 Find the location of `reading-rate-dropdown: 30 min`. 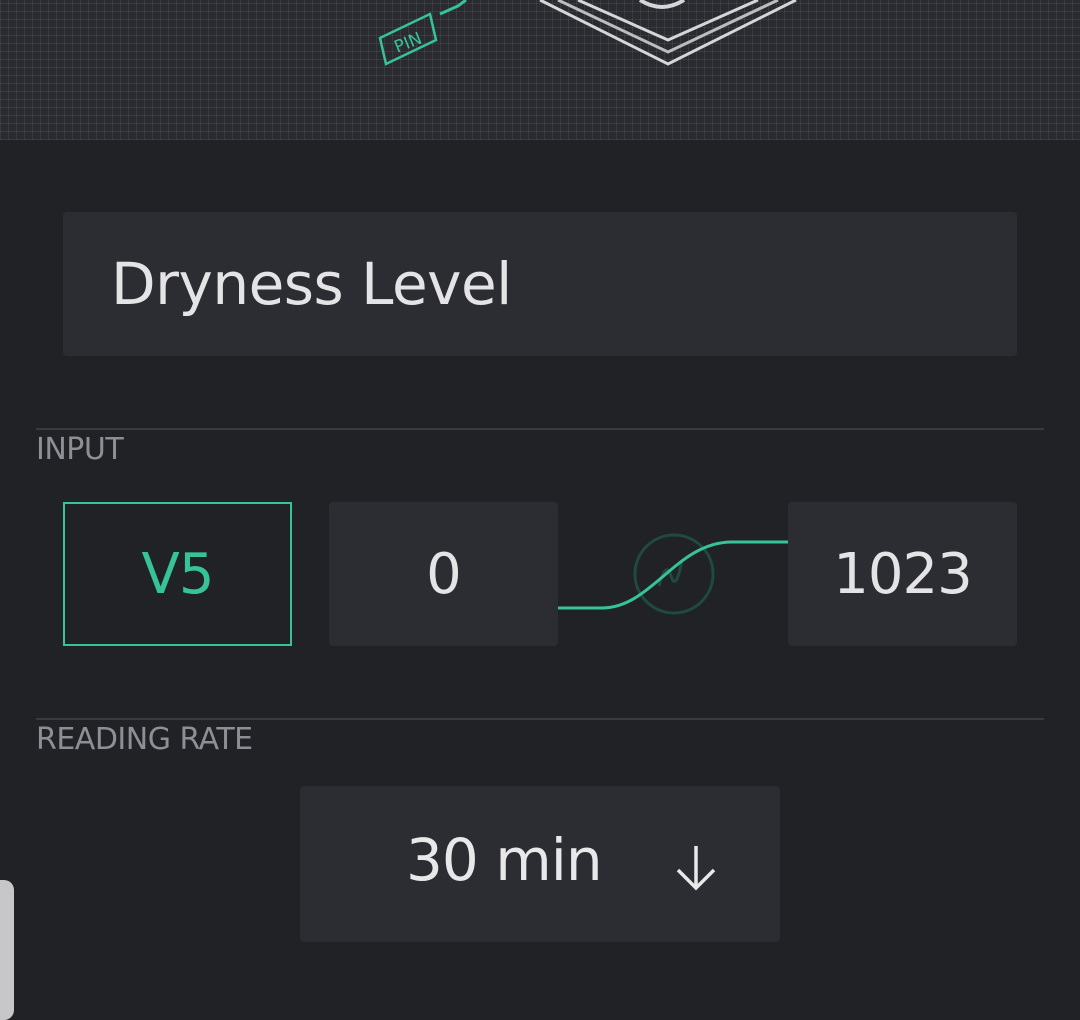

reading-rate-dropdown: 30 min is located at coordinates (540, 864).